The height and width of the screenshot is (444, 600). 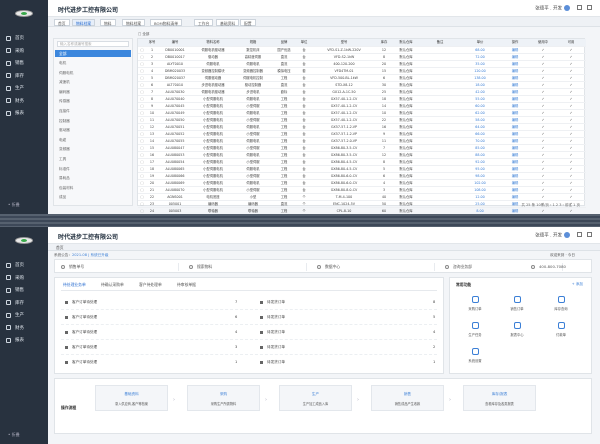 I want to click on sidebar-item-0: 首页, so click(x=15, y=265).